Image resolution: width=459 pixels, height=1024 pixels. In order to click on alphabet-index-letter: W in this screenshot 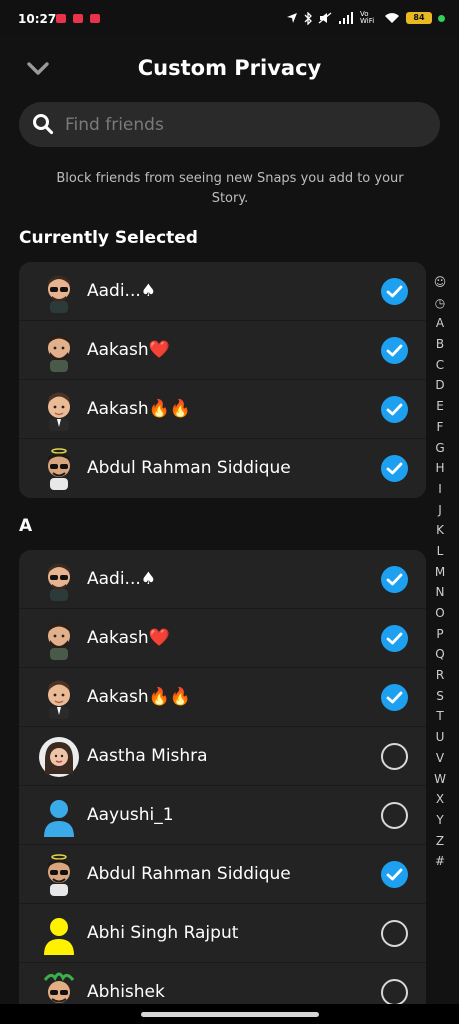, I will do `click(440, 779)`.